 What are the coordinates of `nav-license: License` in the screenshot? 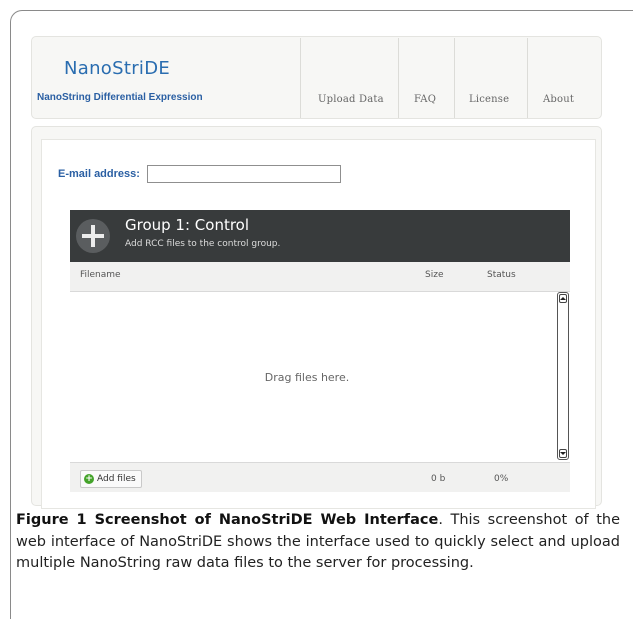 It's located at (489, 99).